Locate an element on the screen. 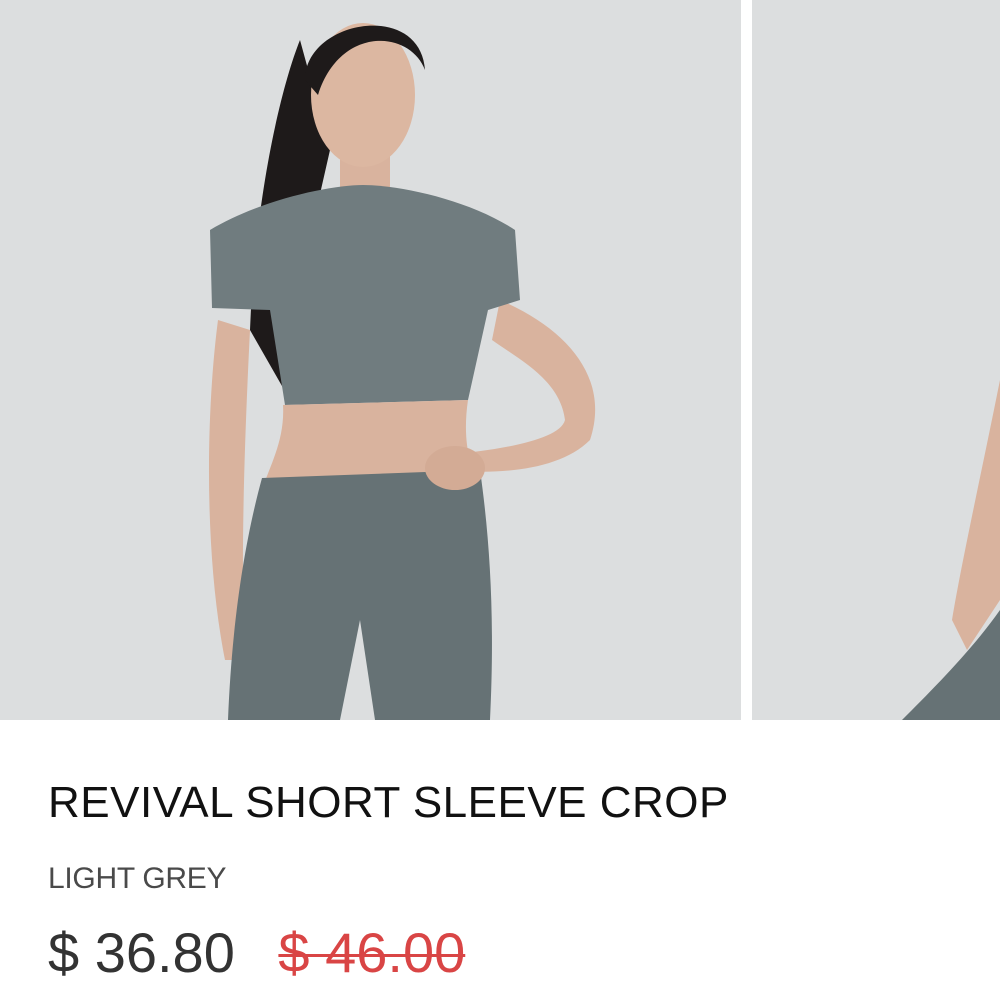 The width and height of the screenshot is (1000, 1000). price-original-strikethrough: $ 46.00 is located at coordinates (372, 952).